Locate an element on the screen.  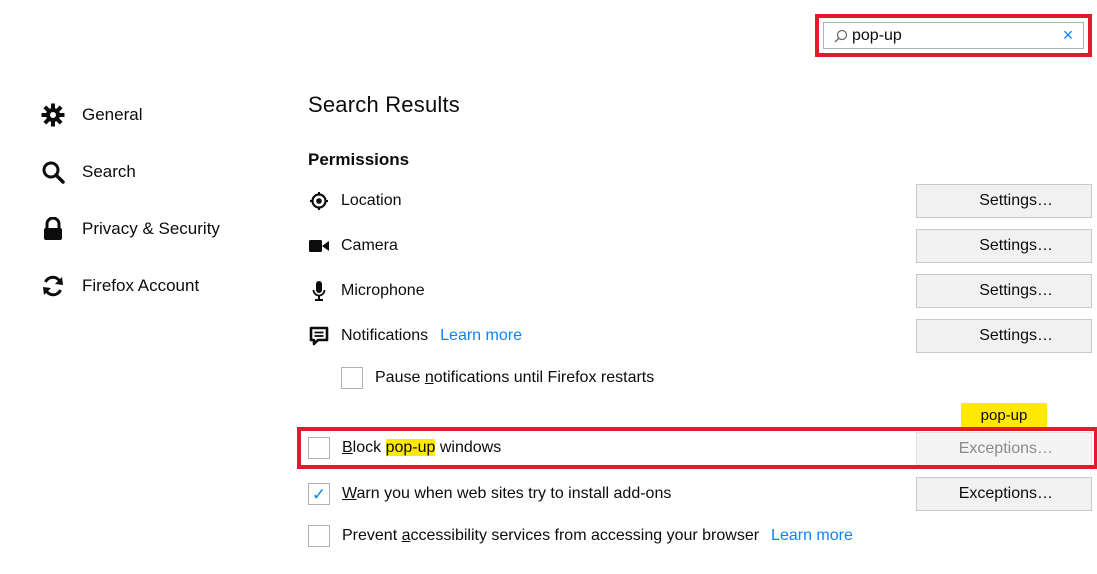
gear-icon is located at coordinates (53, 115).